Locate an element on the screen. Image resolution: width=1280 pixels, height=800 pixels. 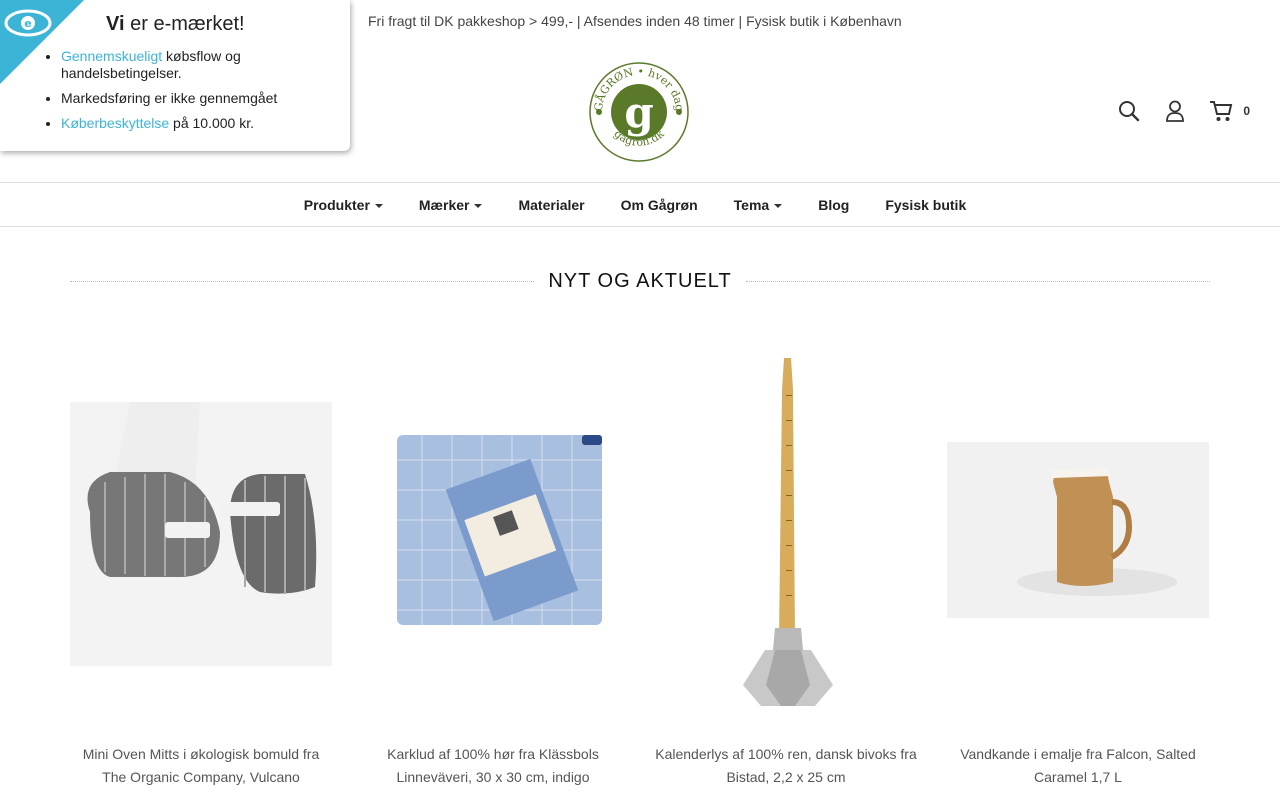
section-heading: NYT OG AKTUELT is located at coordinates (640, 281).